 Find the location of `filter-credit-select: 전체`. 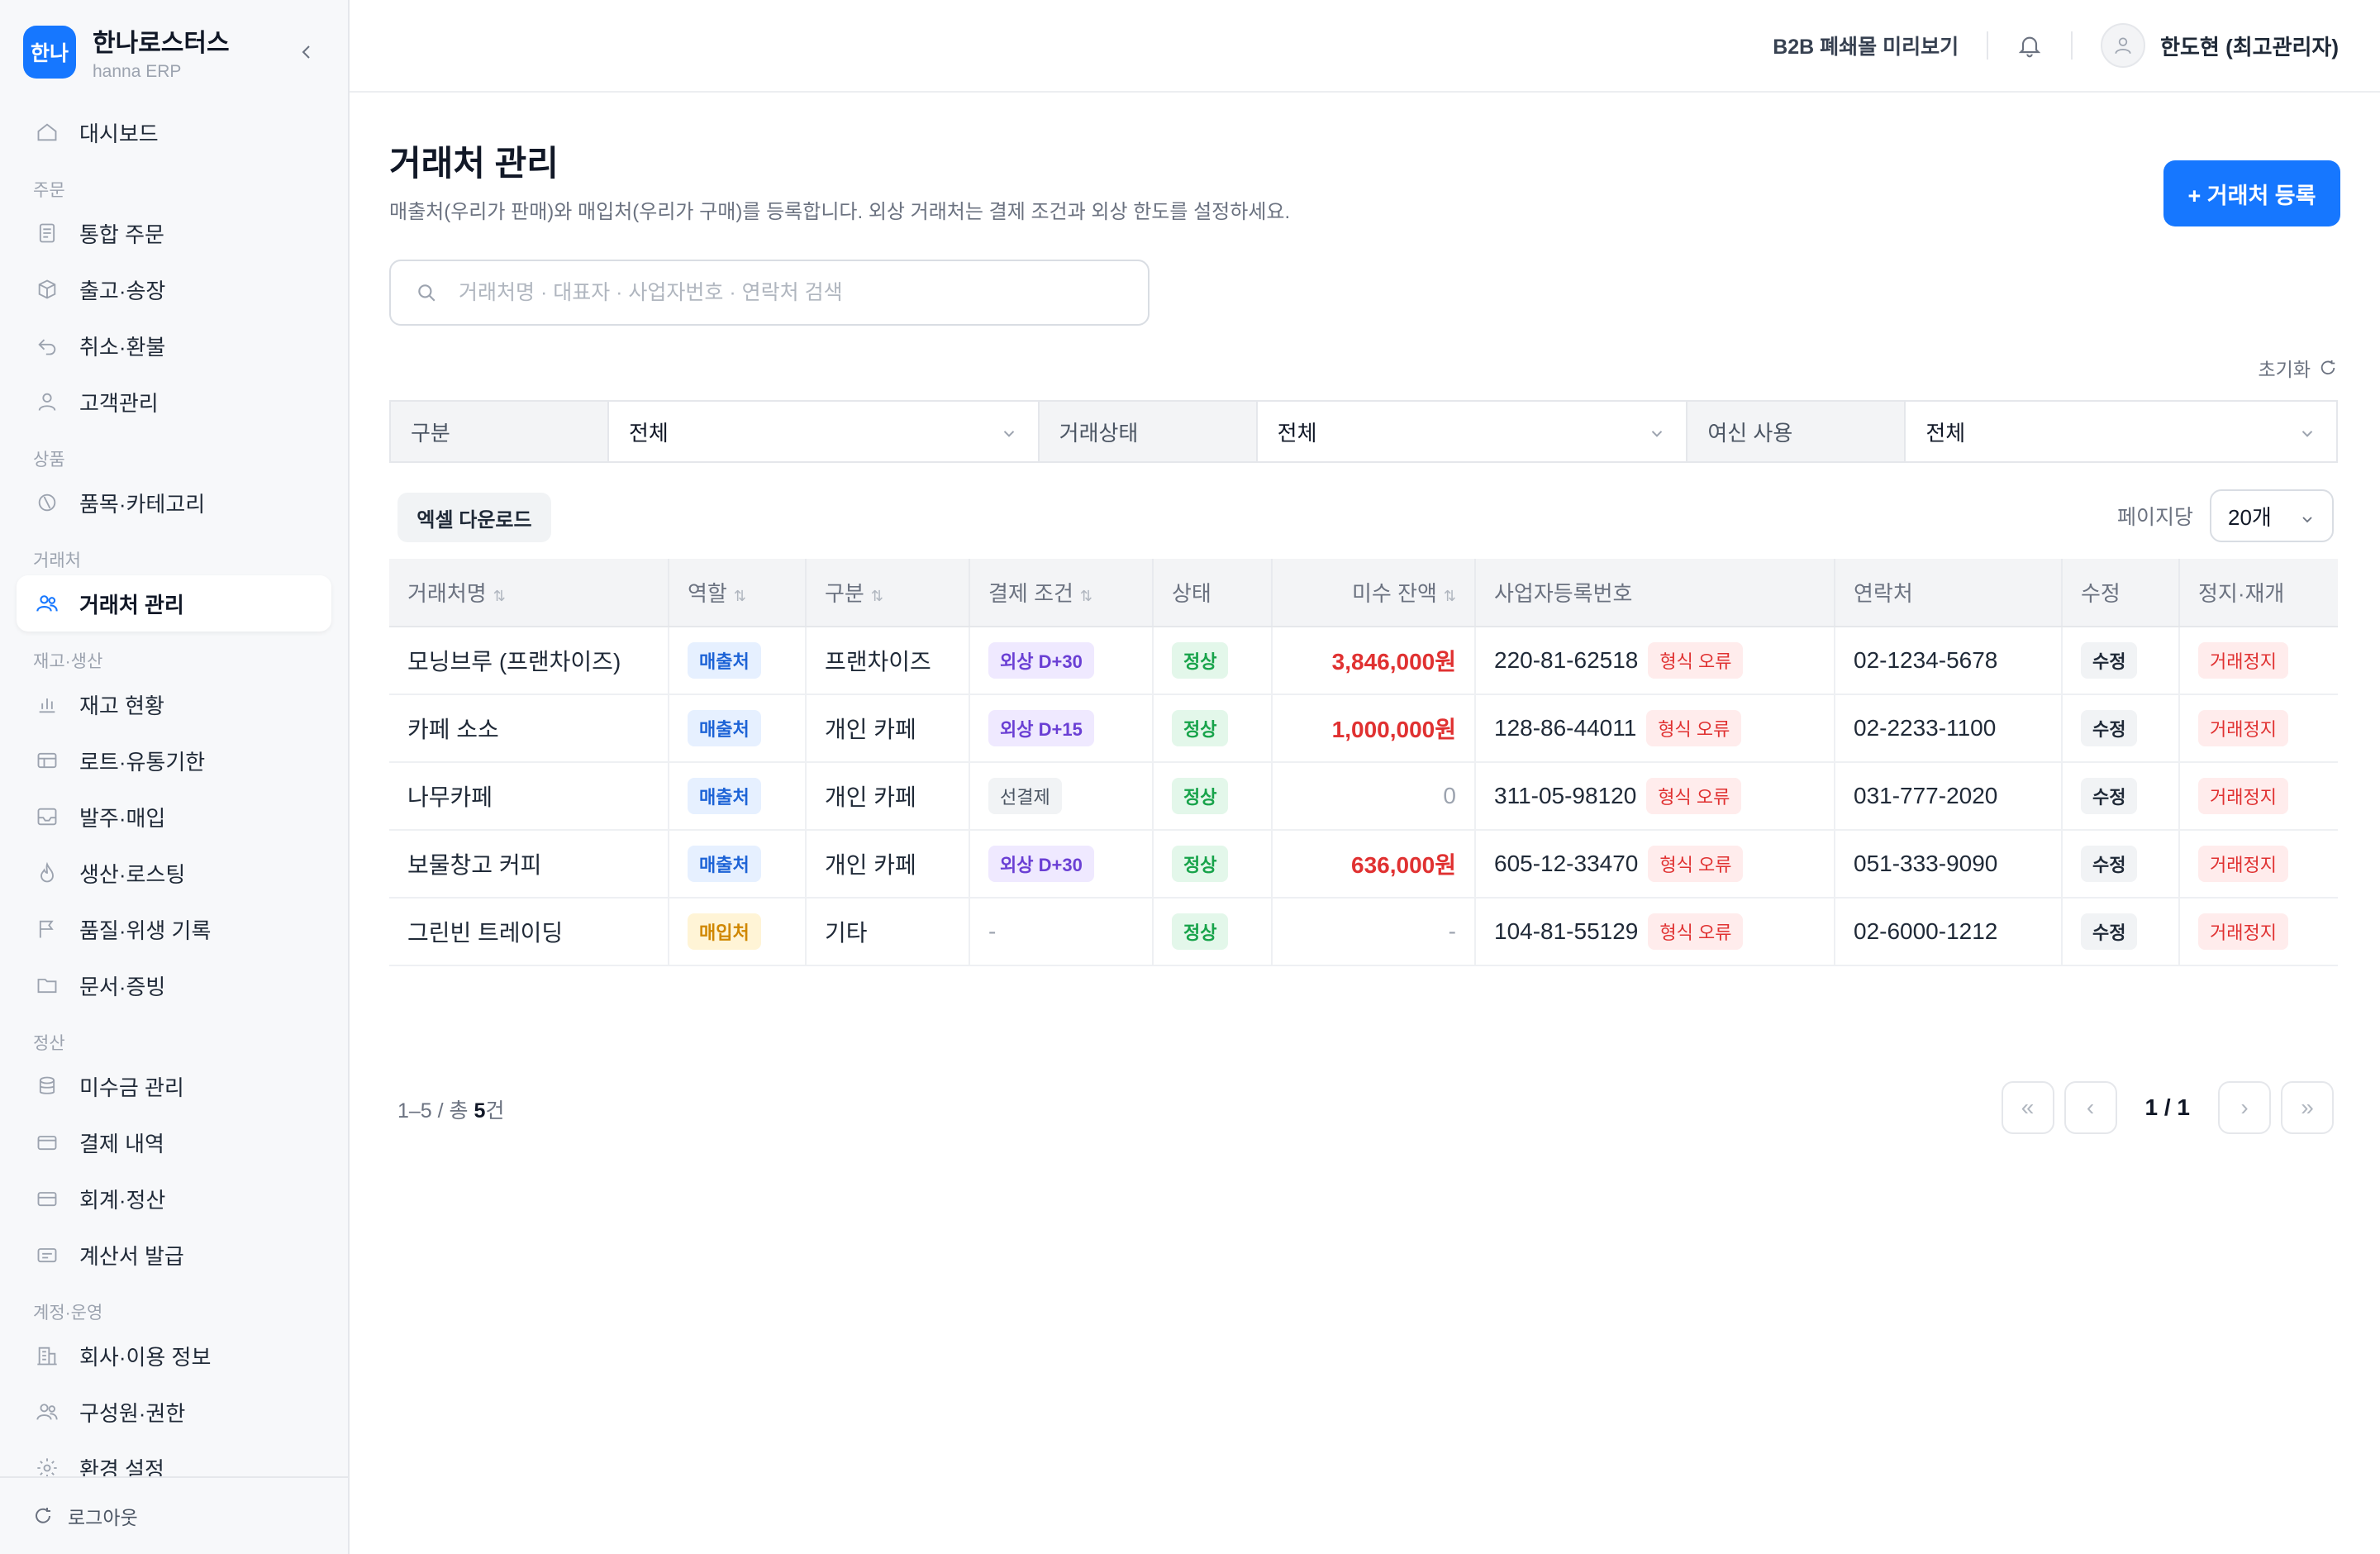

filter-credit-select: 전체 is located at coordinates (2121, 431).